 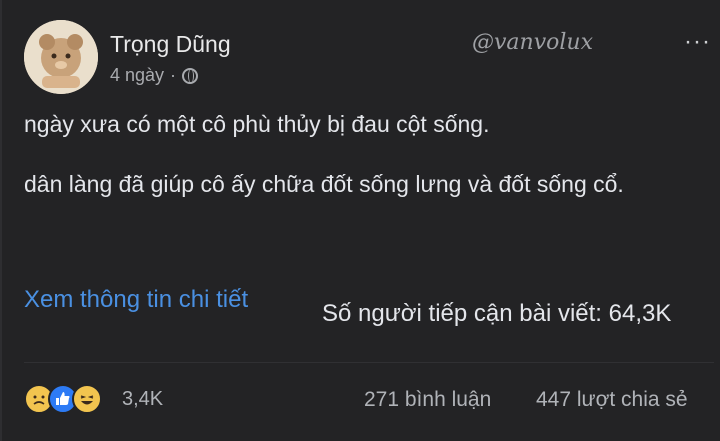 I want to click on avatar, so click(x=61, y=57).